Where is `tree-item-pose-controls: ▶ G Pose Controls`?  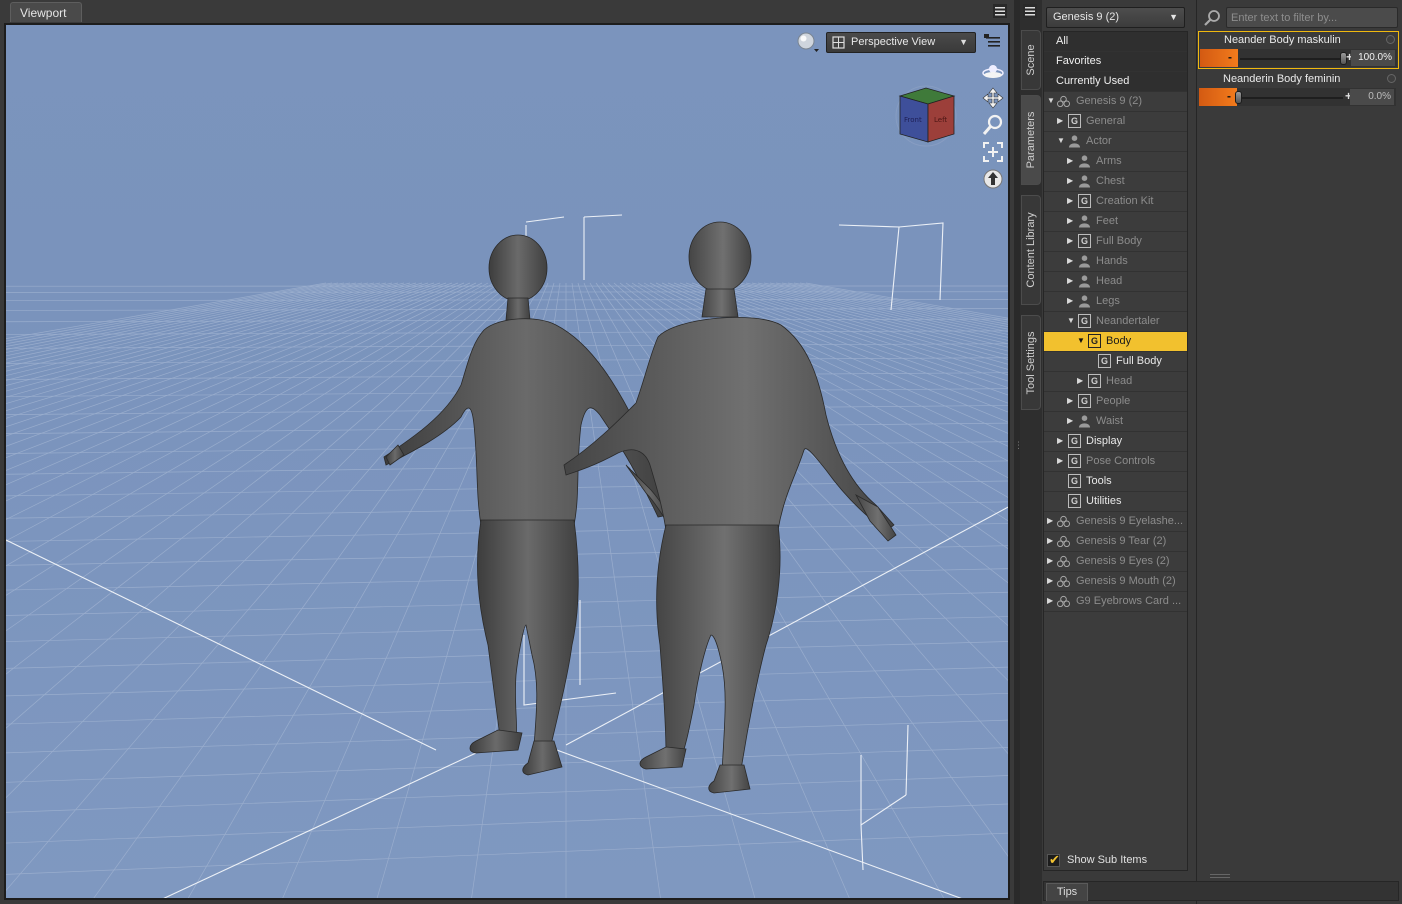 tree-item-pose-controls: ▶ G Pose Controls is located at coordinates (1115, 462).